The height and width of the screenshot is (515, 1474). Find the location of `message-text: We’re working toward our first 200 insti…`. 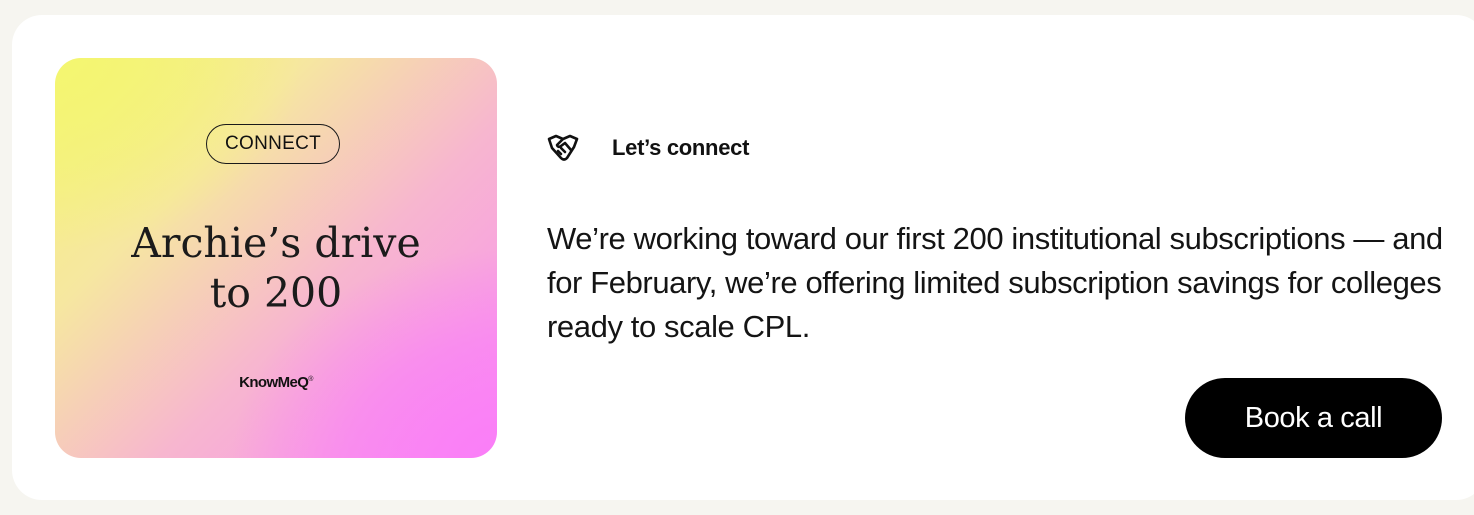

message-text: We’re working toward our first 200 insti… is located at coordinates (995, 282).